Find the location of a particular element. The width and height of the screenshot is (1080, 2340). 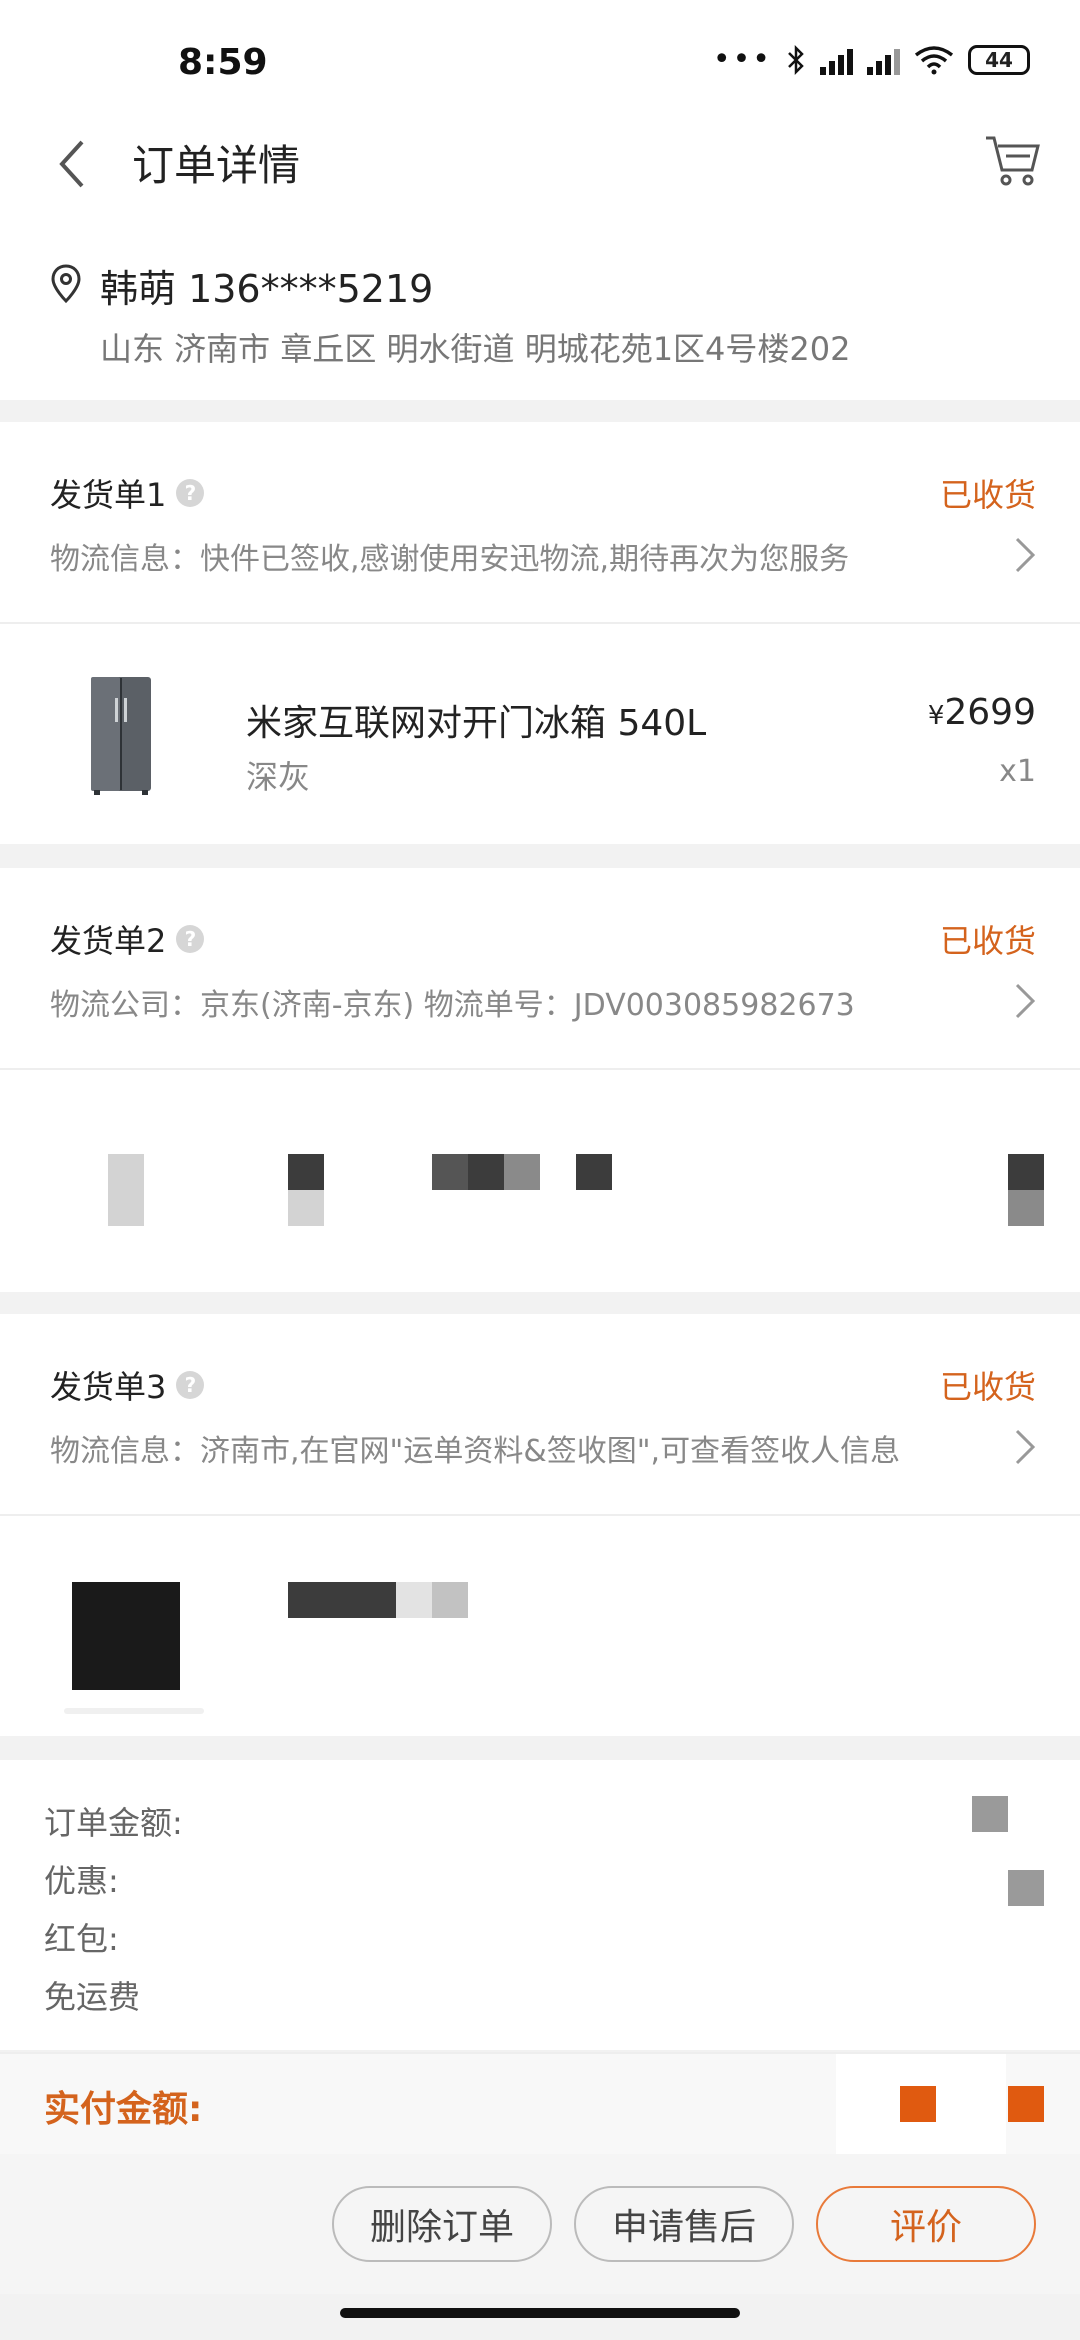

product-price: ¥2699 is located at coordinates (982, 712).